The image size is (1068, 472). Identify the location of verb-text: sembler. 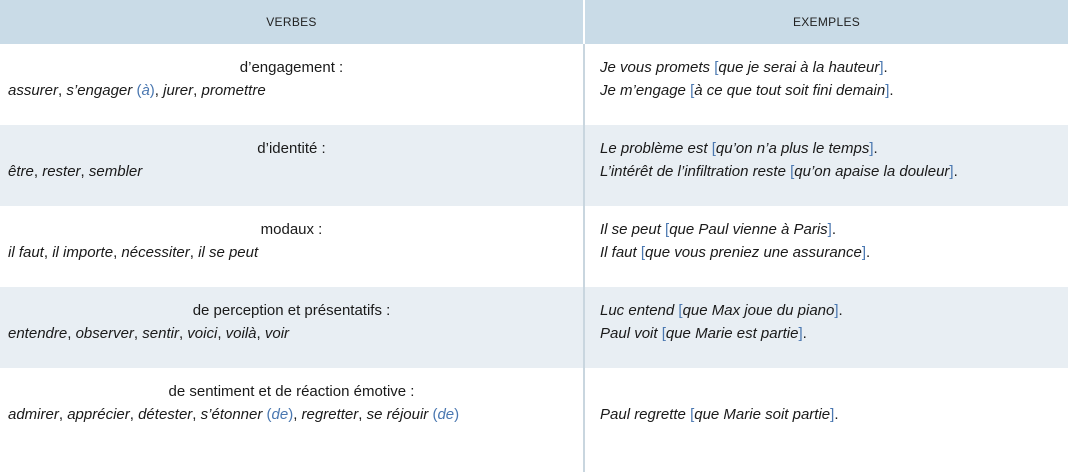
(115, 171).